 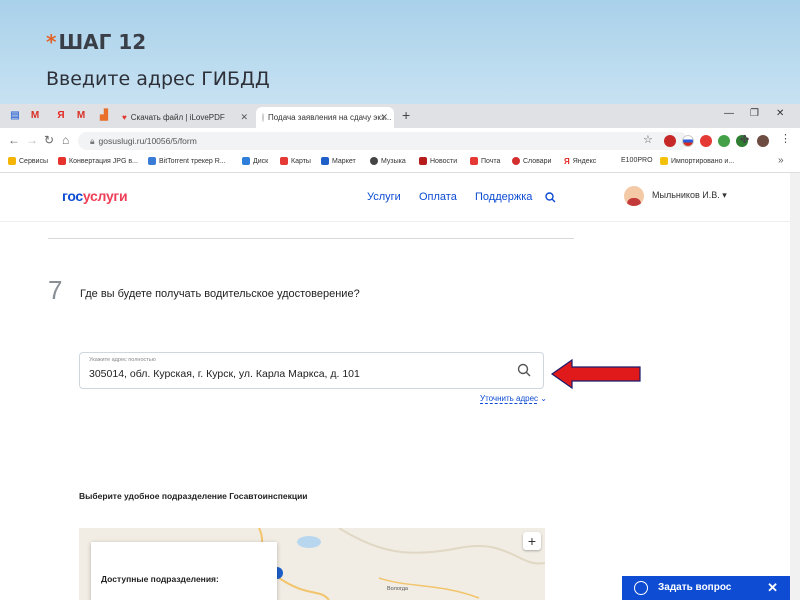 What do you see at coordinates (780, 113) in the screenshot?
I see `close-window-icon: ✕` at bounding box center [780, 113].